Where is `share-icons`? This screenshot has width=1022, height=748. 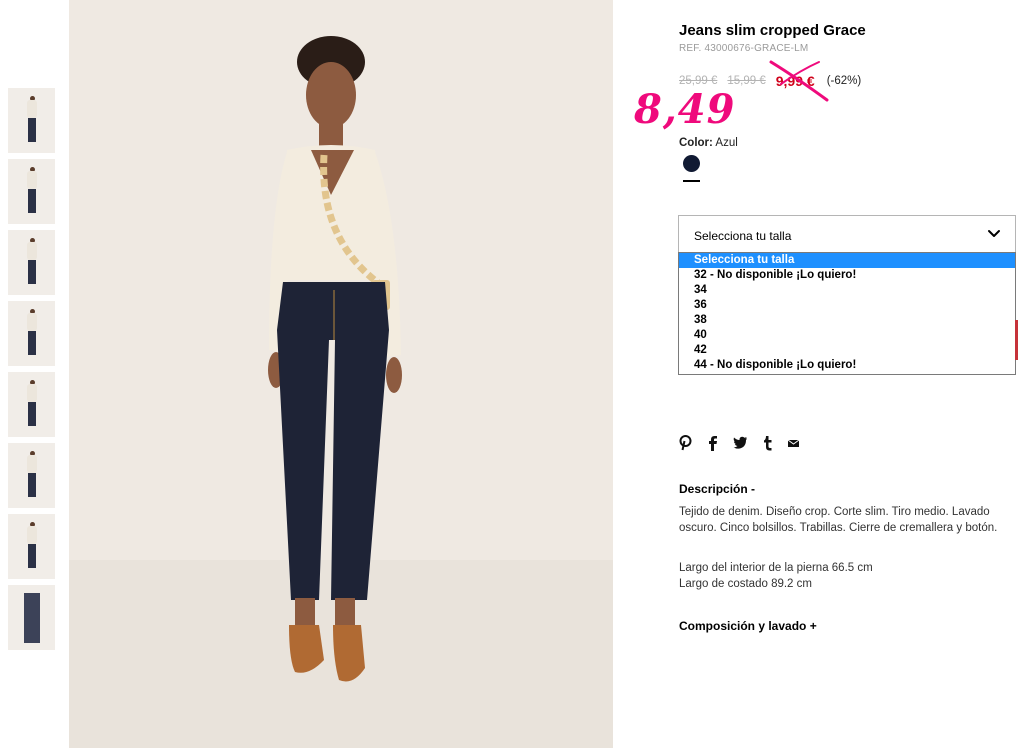
share-icons is located at coordinates (739, 443).